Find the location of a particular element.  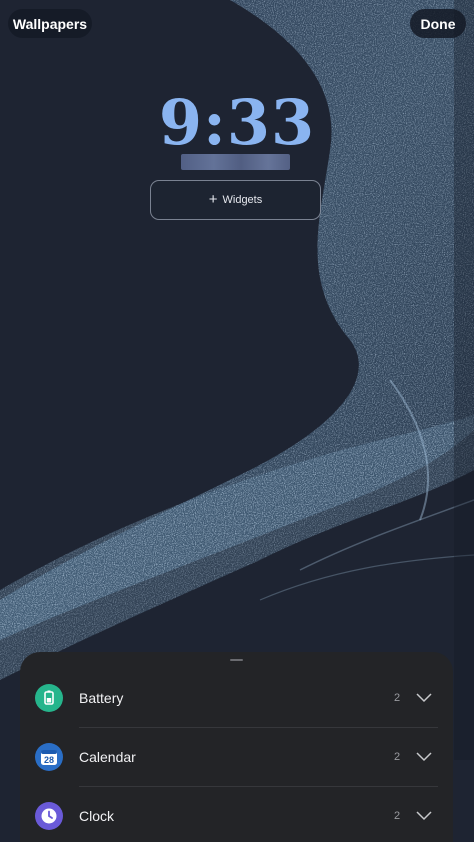

add-widgets-button: + Widgets is located at coordinates (235, 200).